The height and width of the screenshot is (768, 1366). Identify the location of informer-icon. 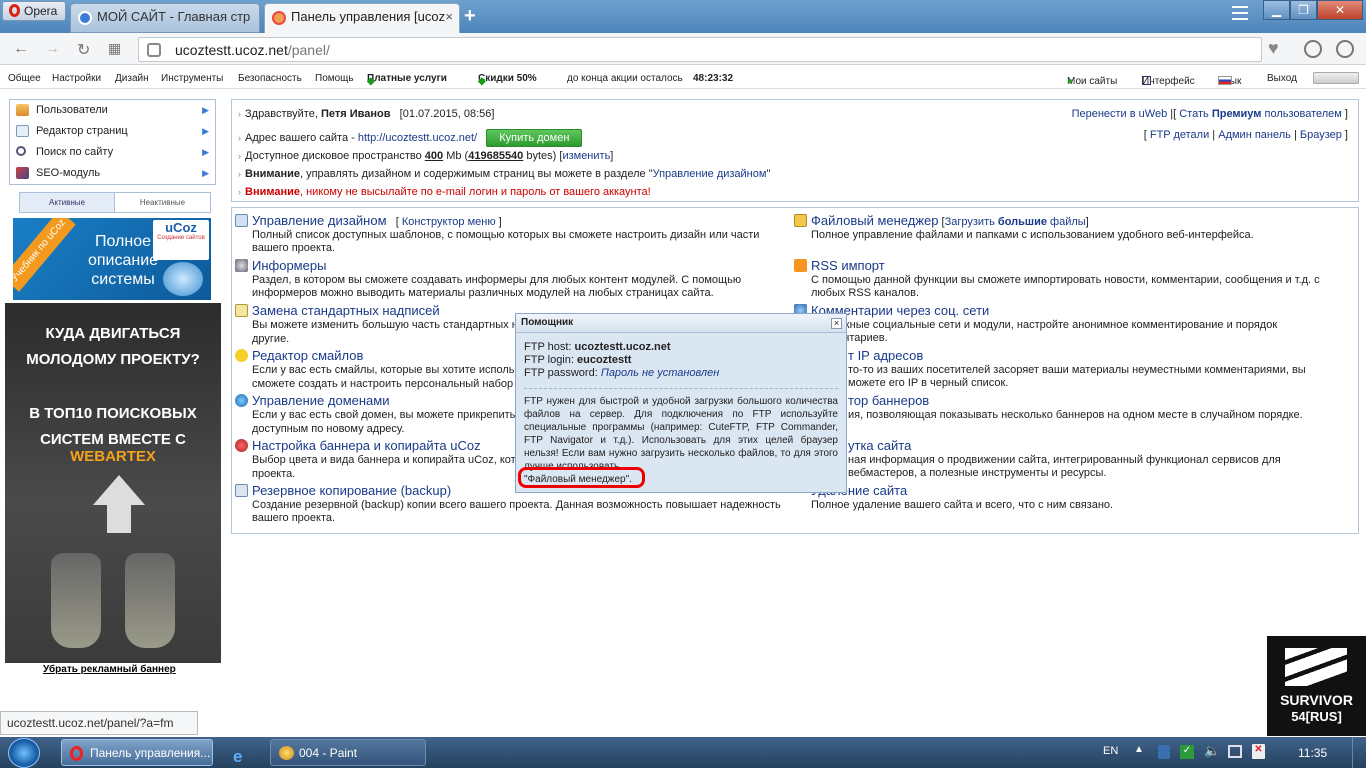
(241, 265).